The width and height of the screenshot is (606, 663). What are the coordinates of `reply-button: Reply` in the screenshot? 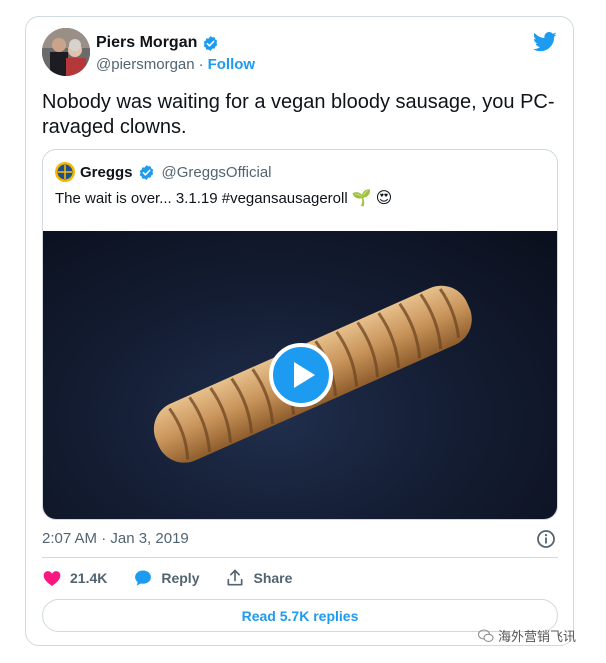 It's located at (166, 578).